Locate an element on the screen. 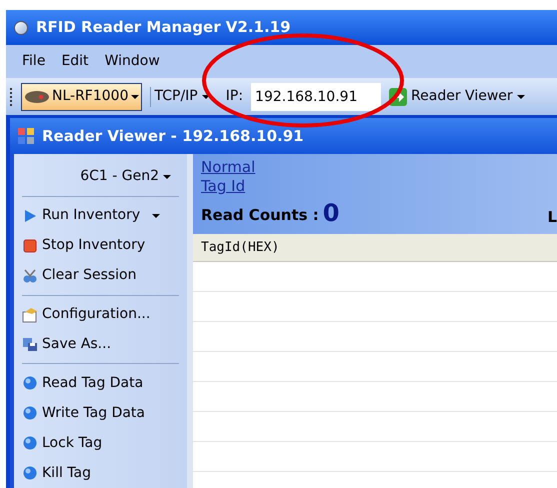 Image resolution: width=557 pixels, height=488 pixels. stop-icon is located at coordinates (30, 246).